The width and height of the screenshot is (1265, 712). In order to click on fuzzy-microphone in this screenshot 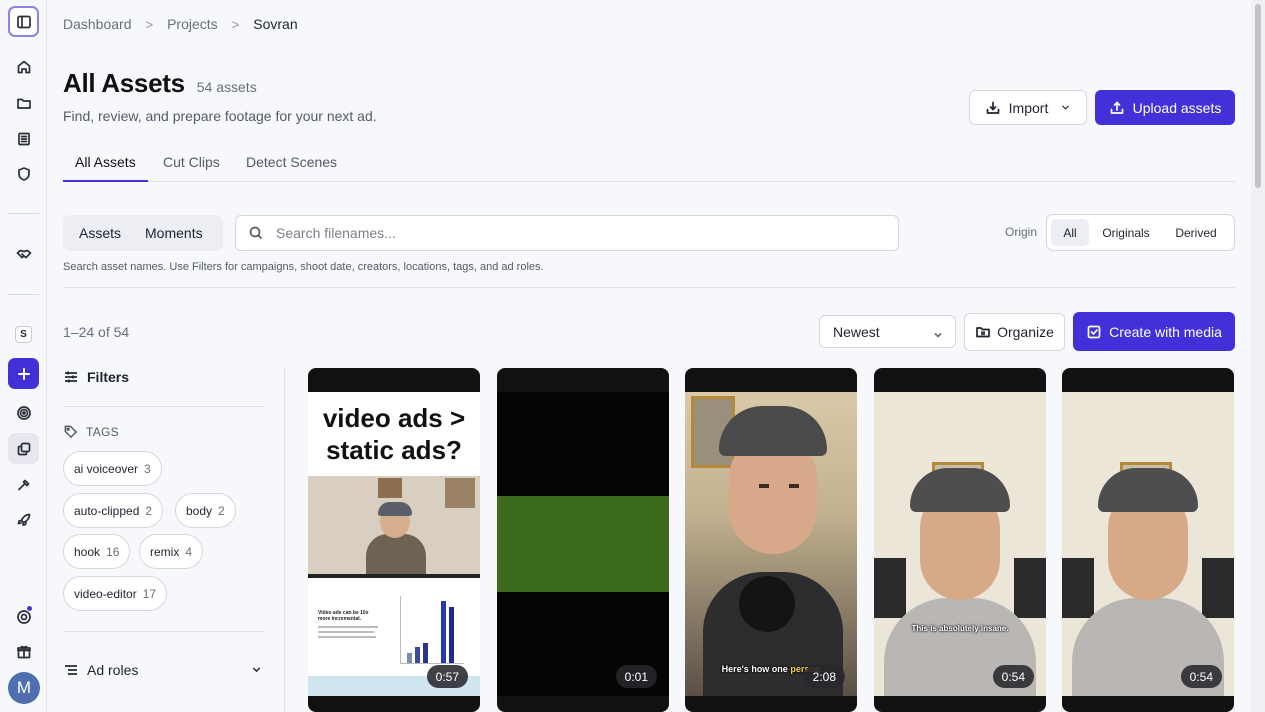, I will do `click(767, 604)`.